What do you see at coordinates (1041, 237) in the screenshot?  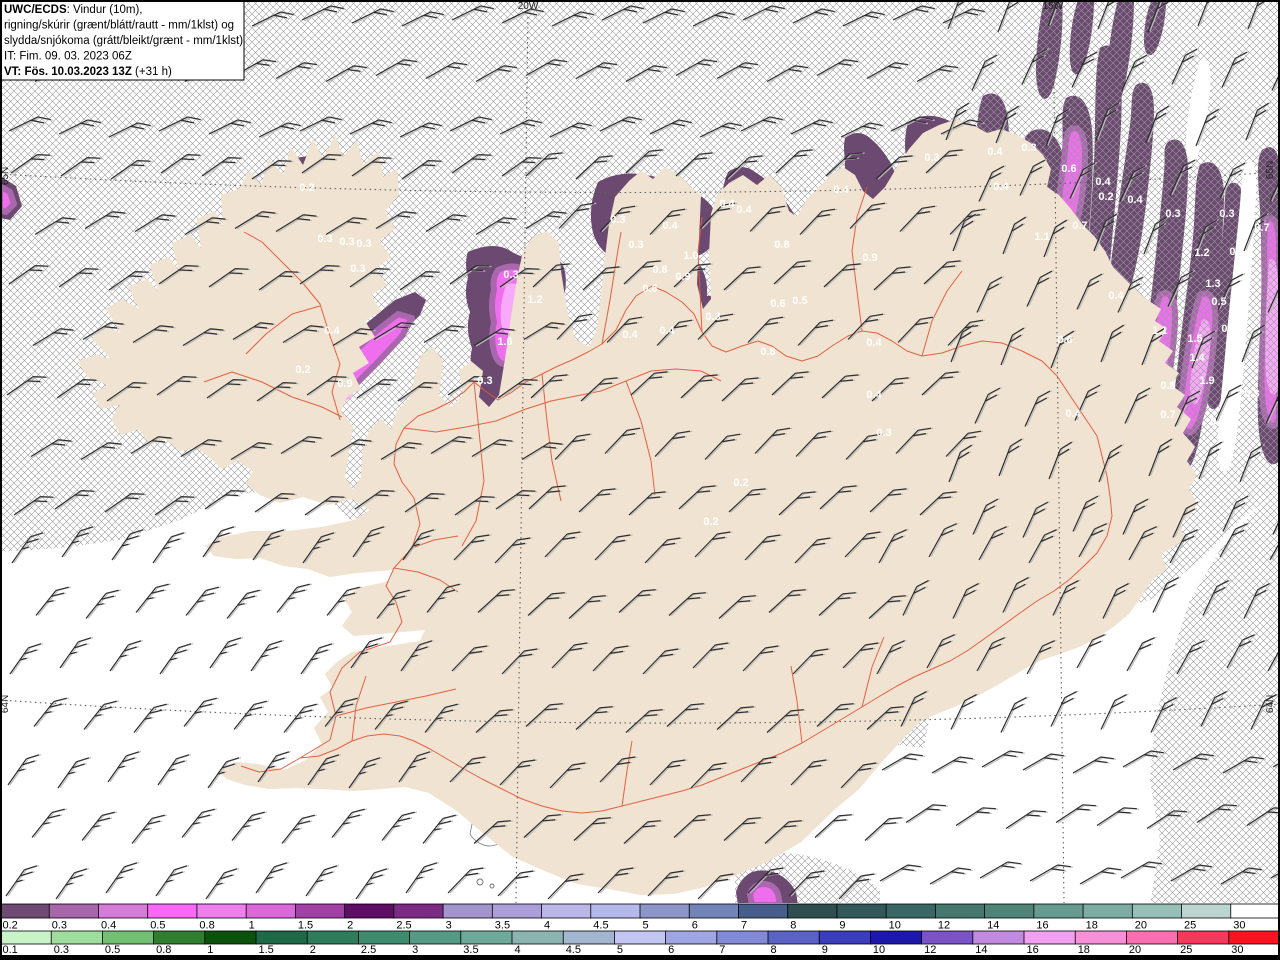 I see `precip-value-label: 1.1` at bounding box center [1041, 237].